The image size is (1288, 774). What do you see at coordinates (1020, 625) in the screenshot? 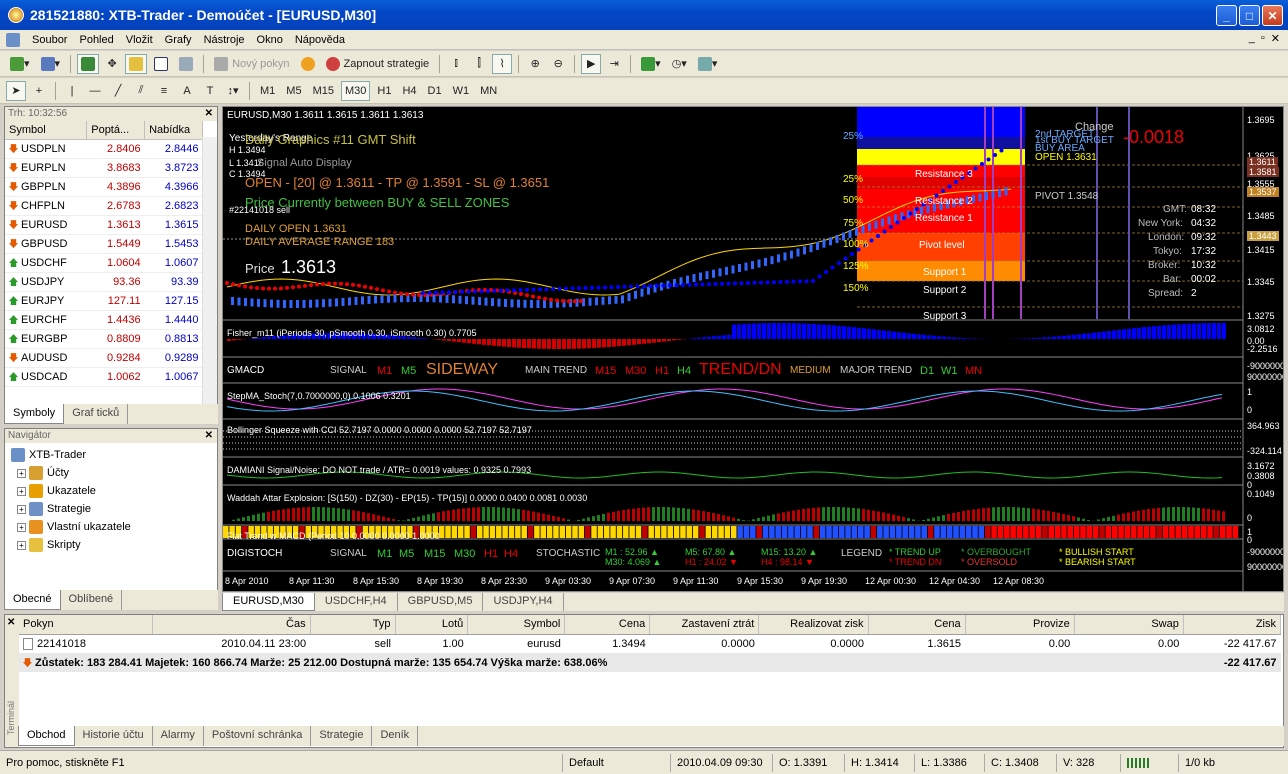
I see `col-header: Provize` at bounding box center [1020, 625].